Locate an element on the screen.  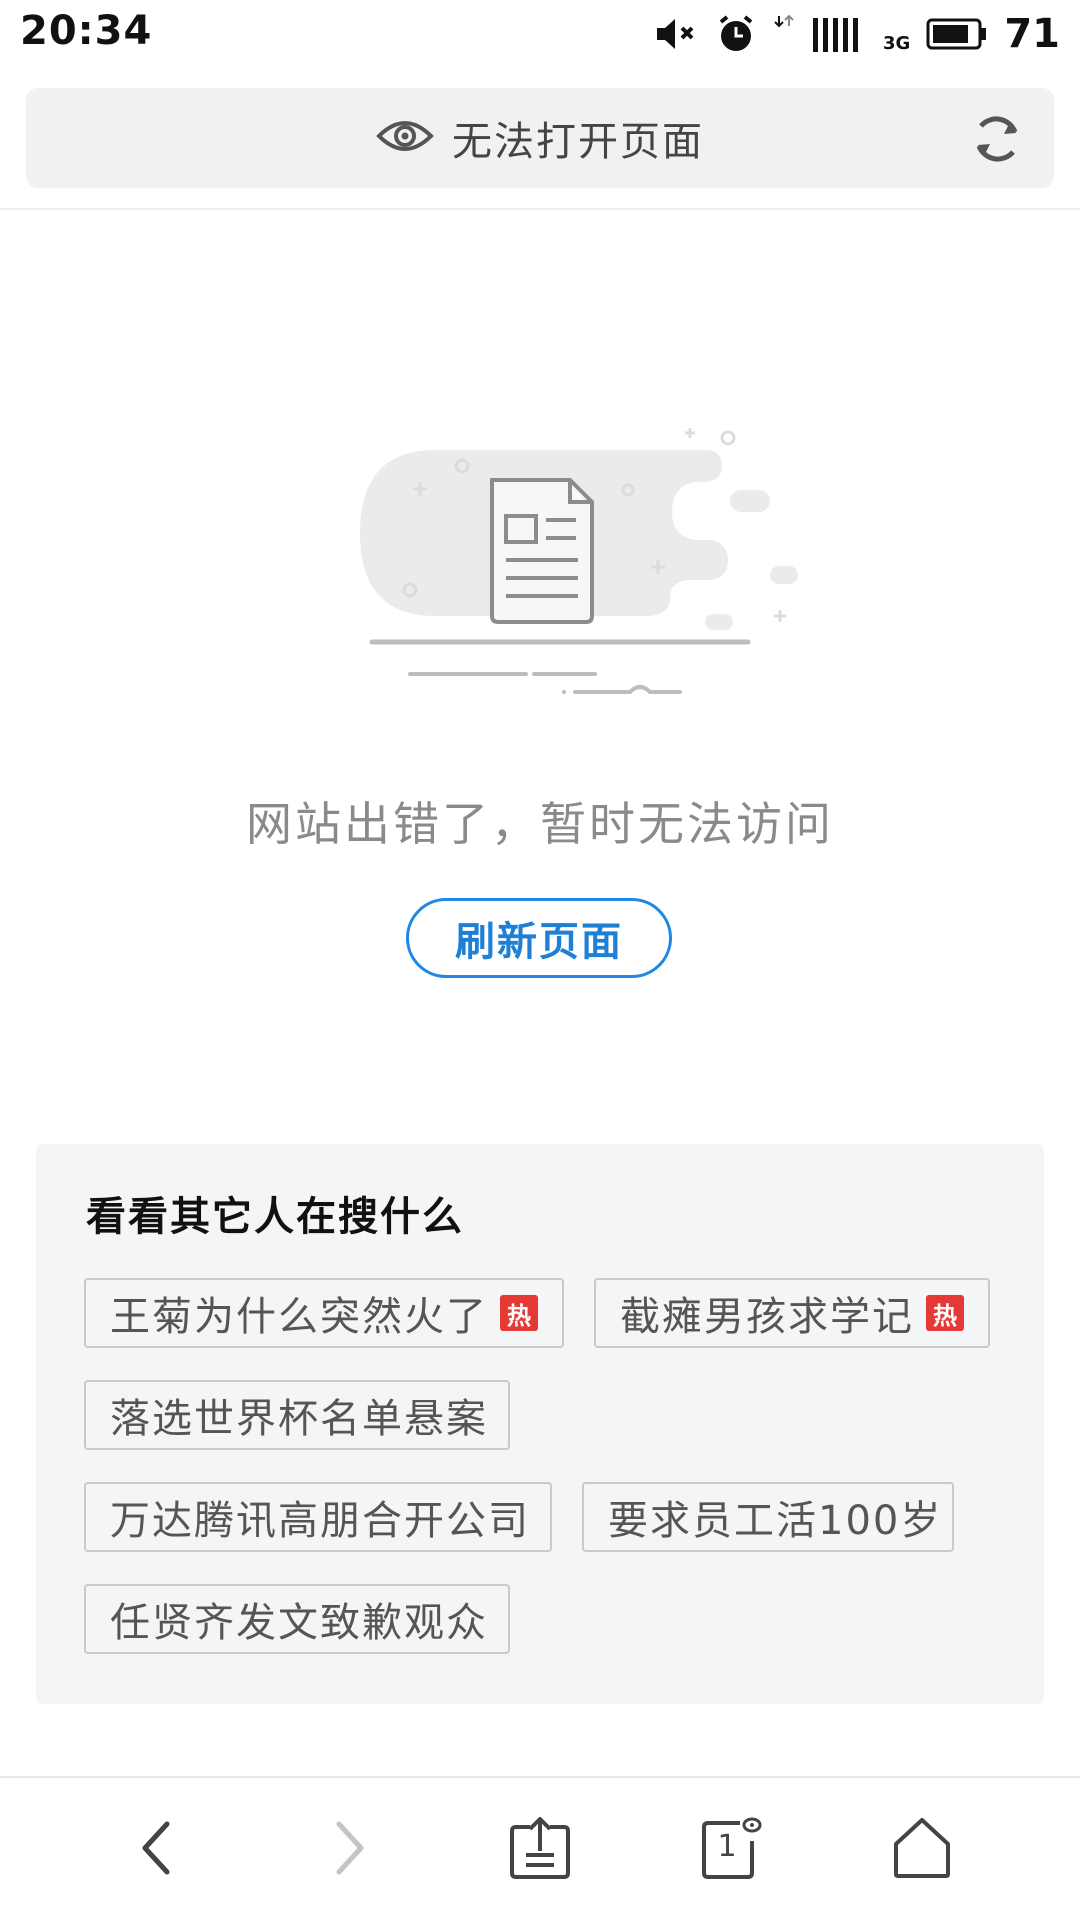
trending-tag: 要求员工活100岁 is located at coordinates (768, 1517).